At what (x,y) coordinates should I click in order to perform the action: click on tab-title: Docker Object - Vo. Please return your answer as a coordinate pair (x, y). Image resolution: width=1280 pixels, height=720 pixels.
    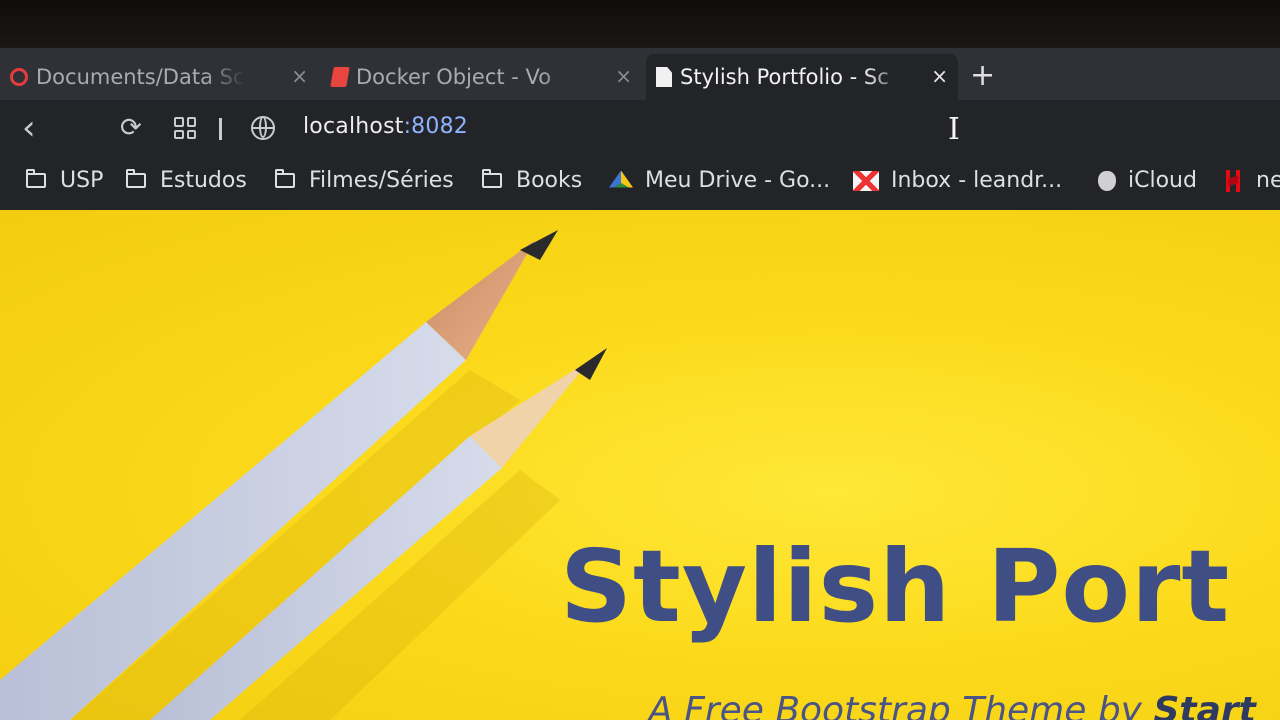
    Looking at the image, I should click on (454, 77).